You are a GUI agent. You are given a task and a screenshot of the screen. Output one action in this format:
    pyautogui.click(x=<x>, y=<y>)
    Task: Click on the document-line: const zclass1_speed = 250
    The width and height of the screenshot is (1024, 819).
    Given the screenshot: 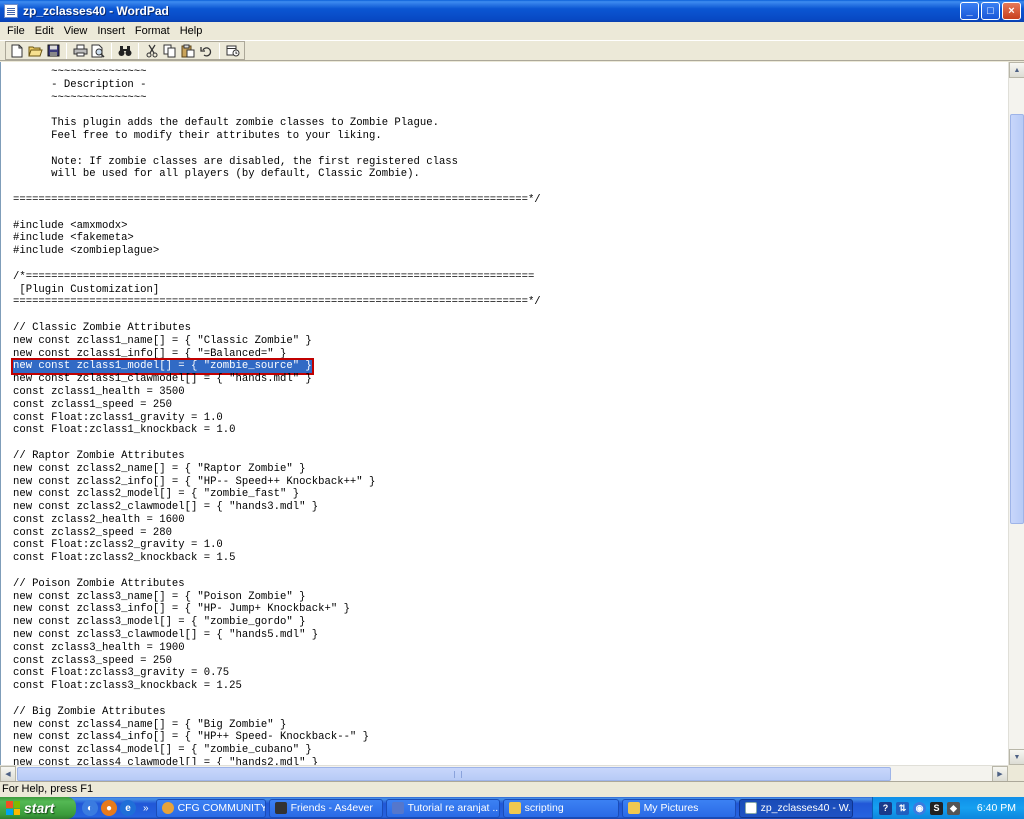 What is the action you would take?
    pyautogui.click(x=277, y=405)
    